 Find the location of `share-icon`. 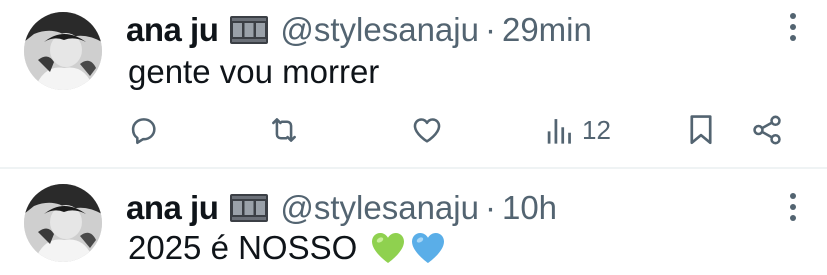

share-icon is located at coordinates (767, 130).